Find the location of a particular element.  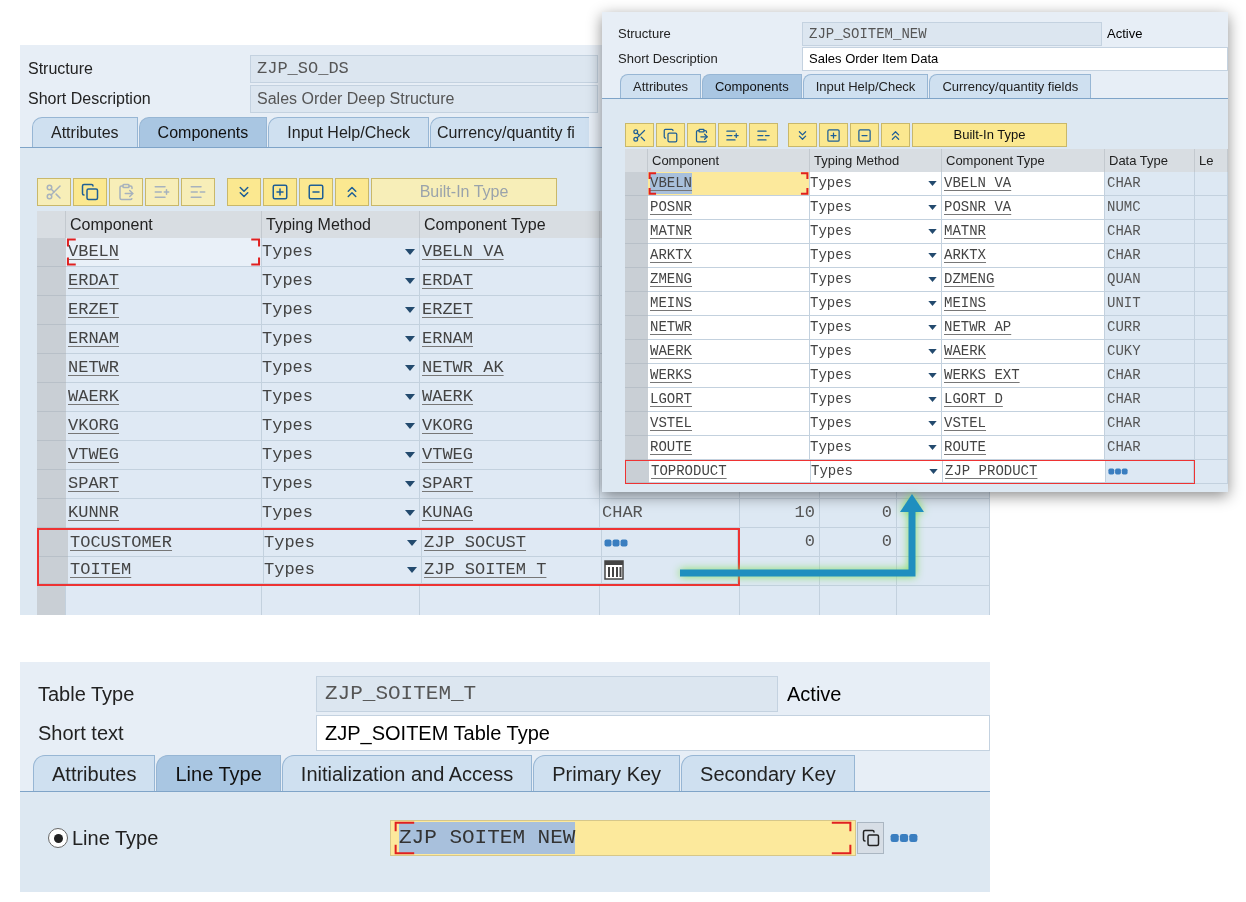

tab: Input Help/Check is located at coordinates (865, 86).